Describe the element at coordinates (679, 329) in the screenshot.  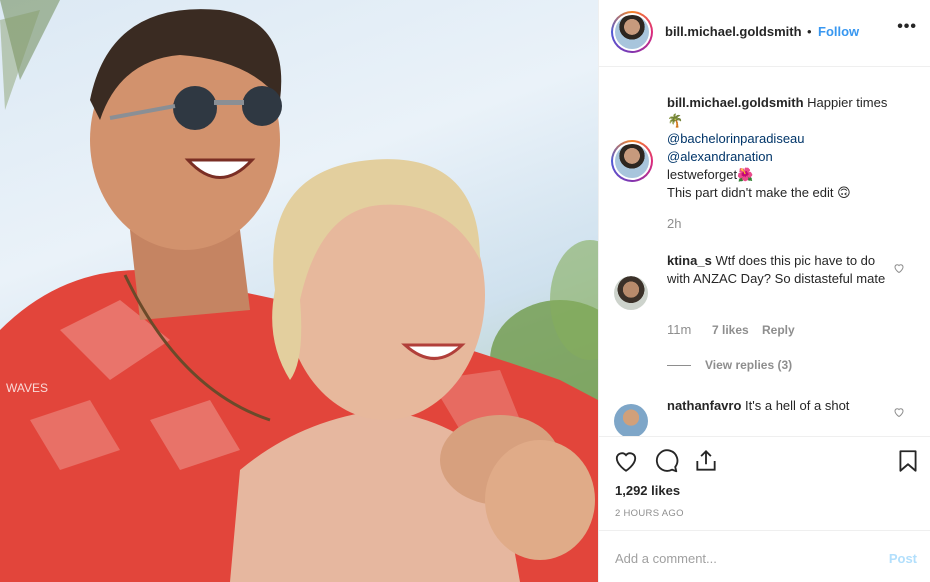
I see `comment-time: 11m` at that location.